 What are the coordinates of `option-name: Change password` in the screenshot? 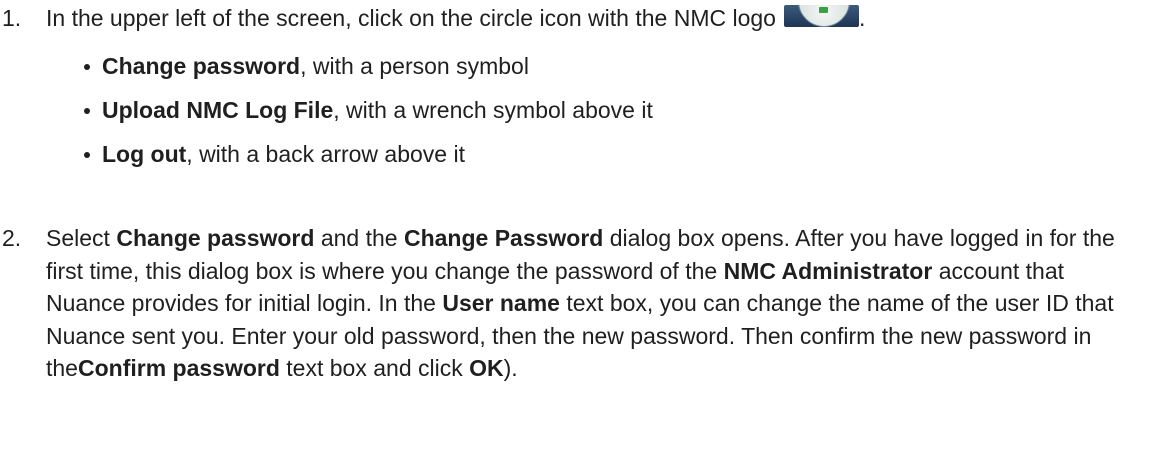 It's located at (201, 66).